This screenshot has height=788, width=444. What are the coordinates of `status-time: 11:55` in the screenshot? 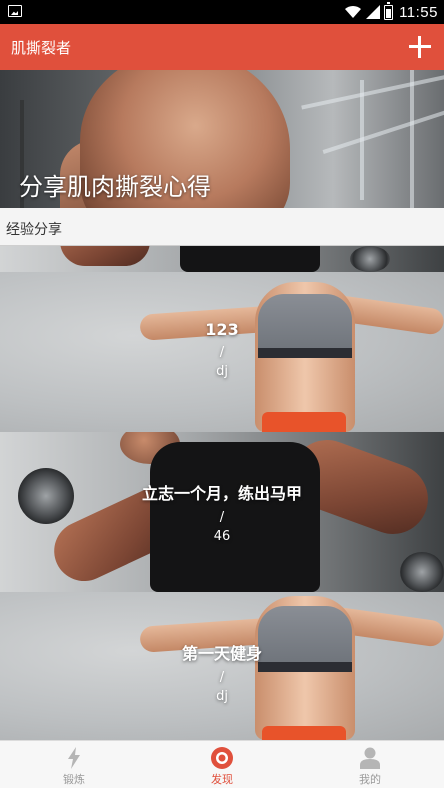 It's located at (418, 12).